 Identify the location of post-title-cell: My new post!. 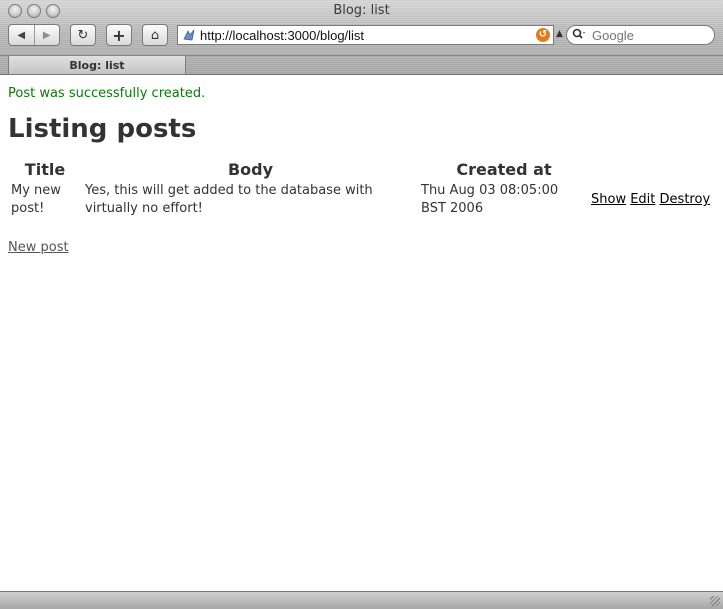
(36, 199).